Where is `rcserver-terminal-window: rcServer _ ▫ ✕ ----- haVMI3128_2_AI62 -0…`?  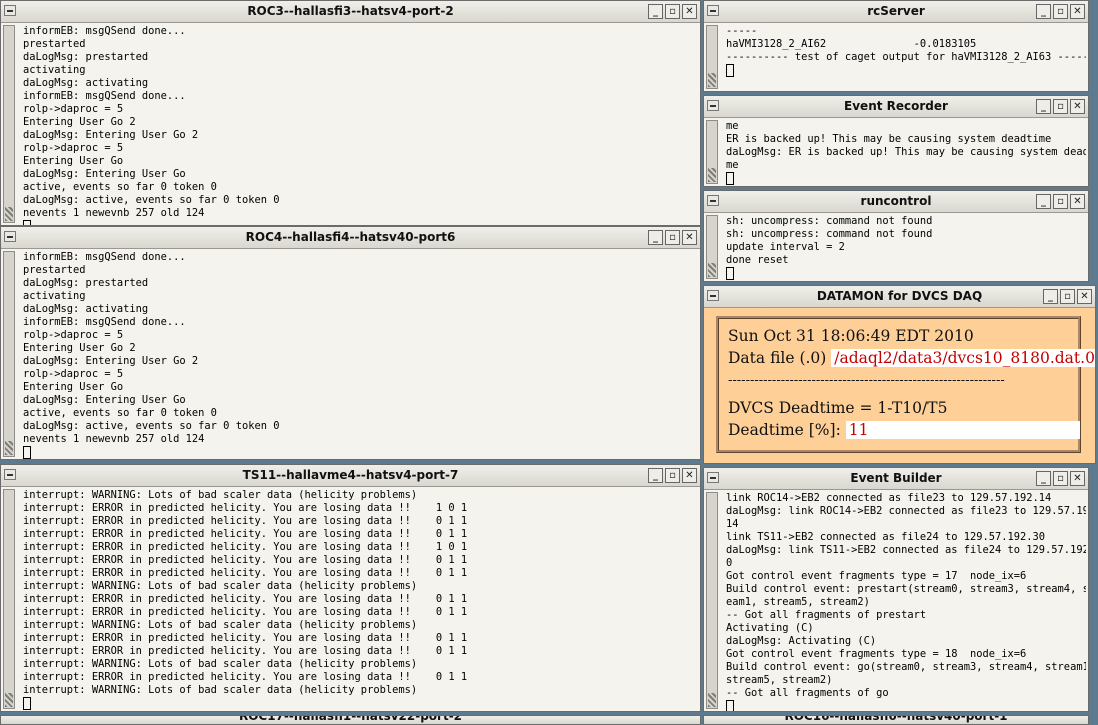 rcserver-terminal-window: rcServer _ ▫ ✕ ----- haVMI3128_2_AI62 -0… is located at coordinates (896, 46).